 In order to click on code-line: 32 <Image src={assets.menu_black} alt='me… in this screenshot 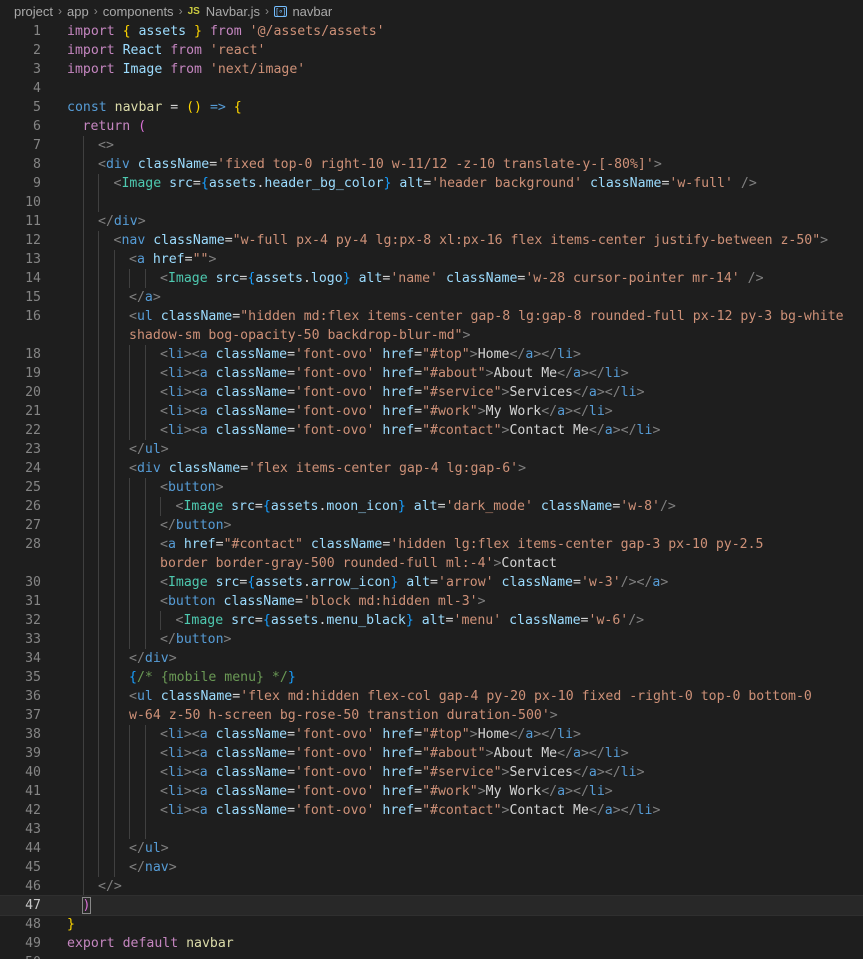, I will do `click(431, 620)`.